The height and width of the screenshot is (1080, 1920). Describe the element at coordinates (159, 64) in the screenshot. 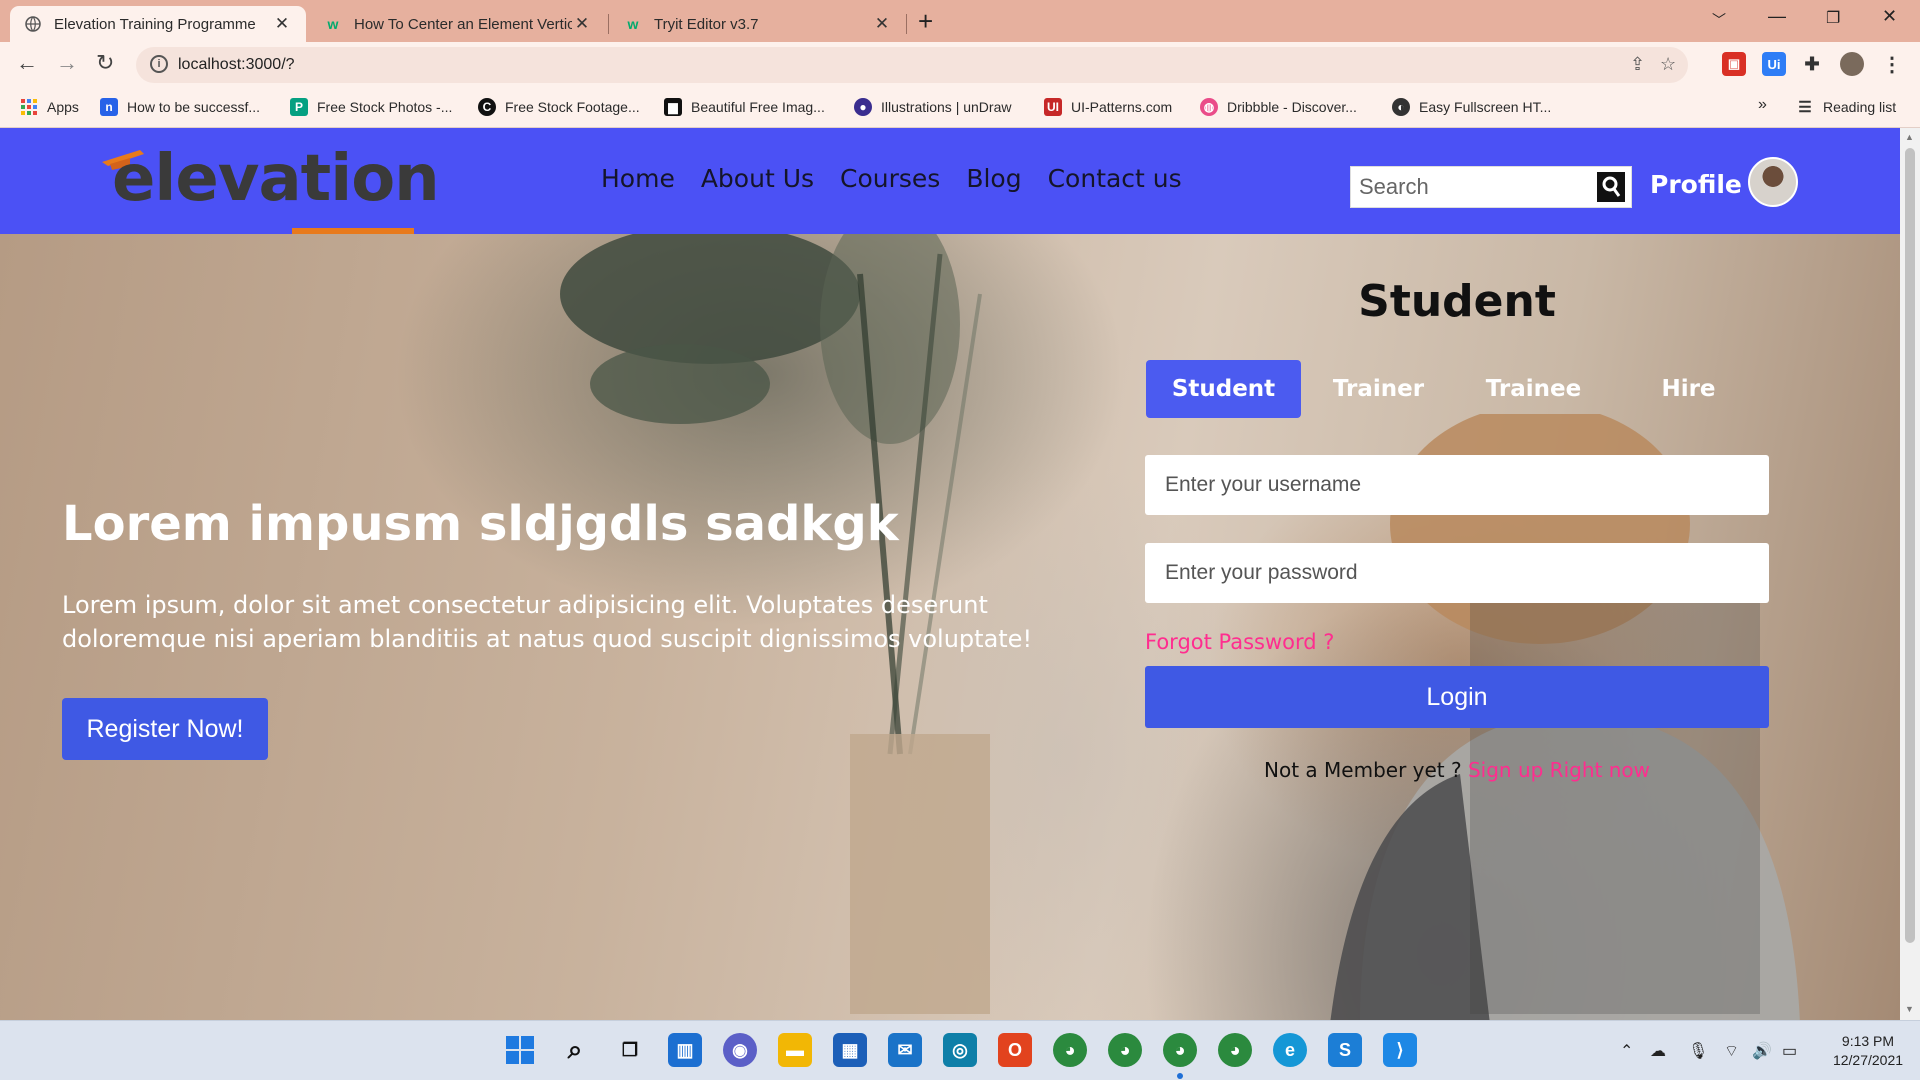

I see `site-info-icon: i` at that location.